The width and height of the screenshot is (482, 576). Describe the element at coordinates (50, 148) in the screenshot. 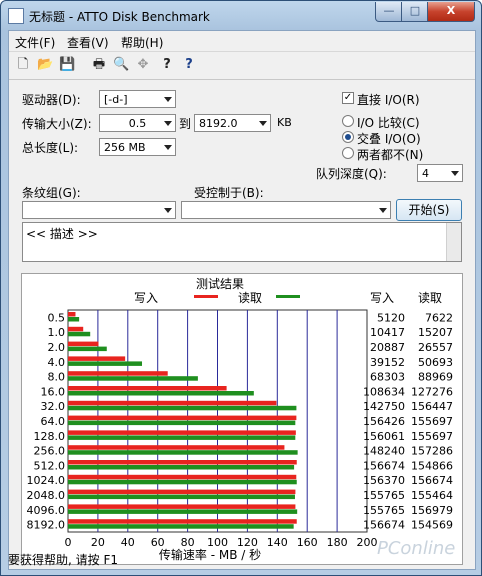

I see `total-length-label: 总长度(L):` at that location.